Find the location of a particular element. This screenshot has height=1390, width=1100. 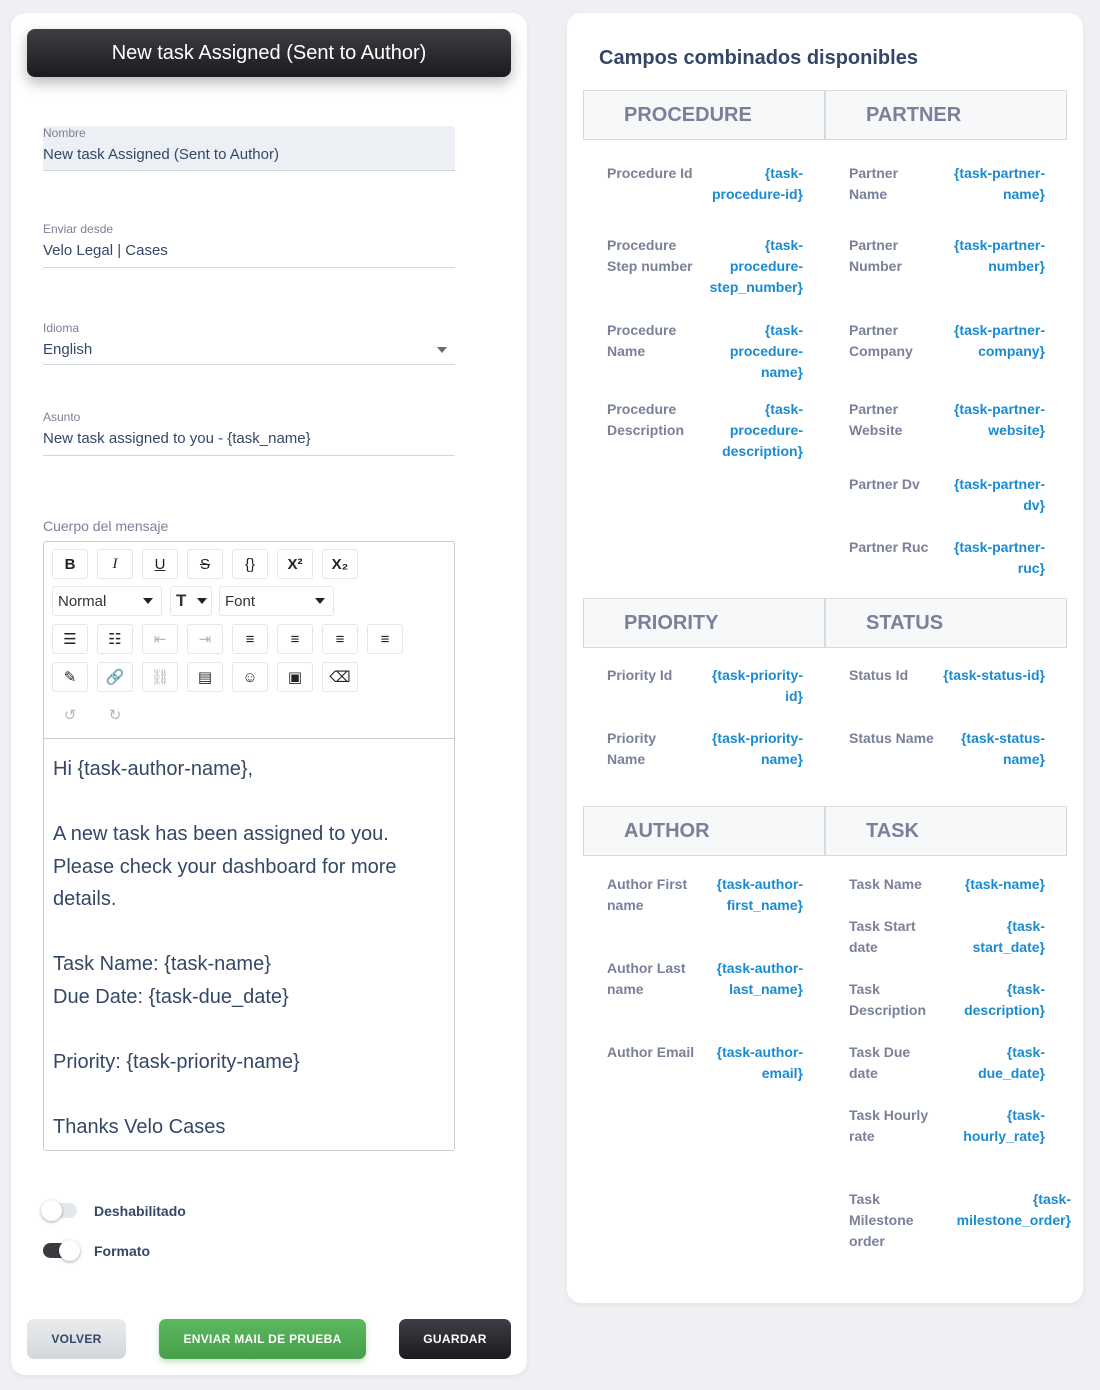

subscript-icon: X₂ is located at coordinates (340, 564).